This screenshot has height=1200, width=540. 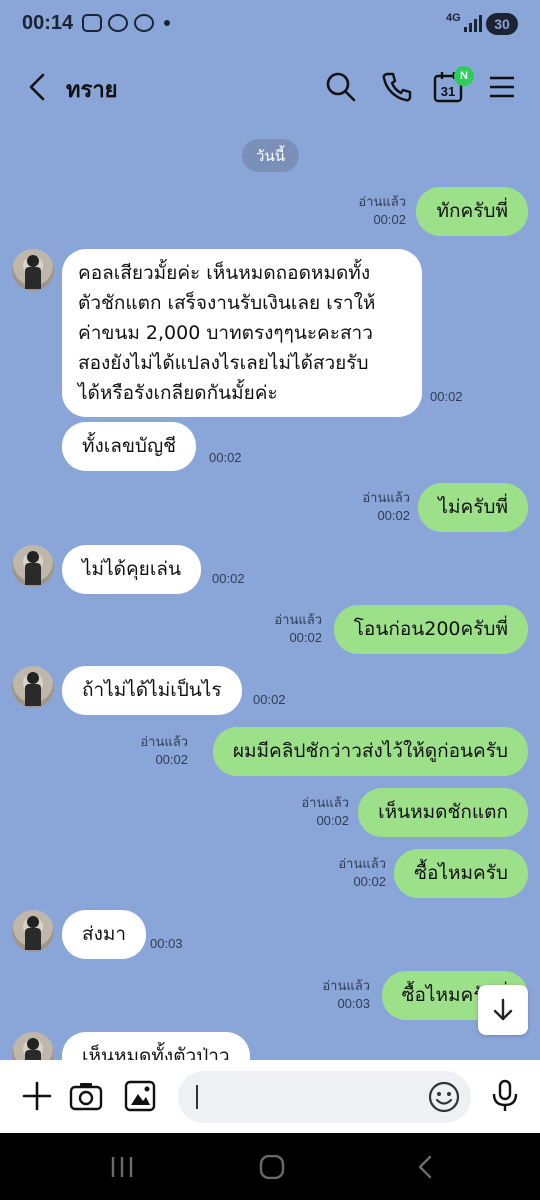 I want to click on message-input, so click(x=324, y=1097).